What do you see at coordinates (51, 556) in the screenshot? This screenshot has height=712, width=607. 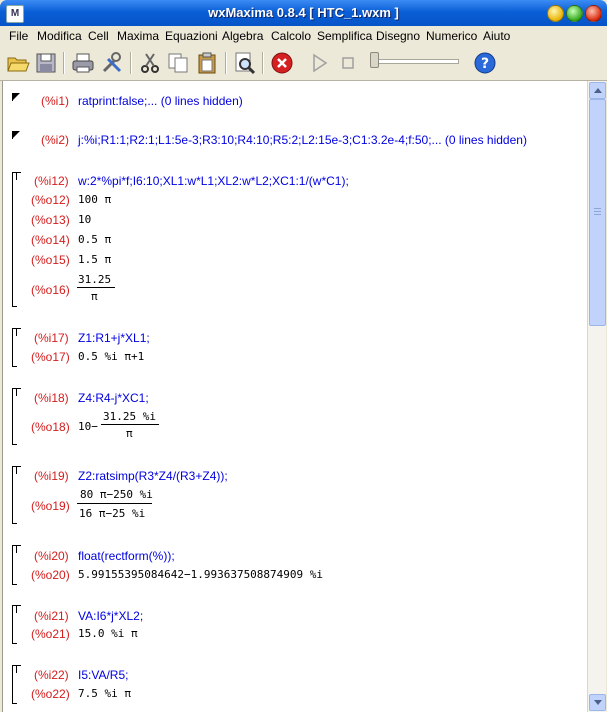 I see `input-label: (%i20)` at bounding box center [51, 556].